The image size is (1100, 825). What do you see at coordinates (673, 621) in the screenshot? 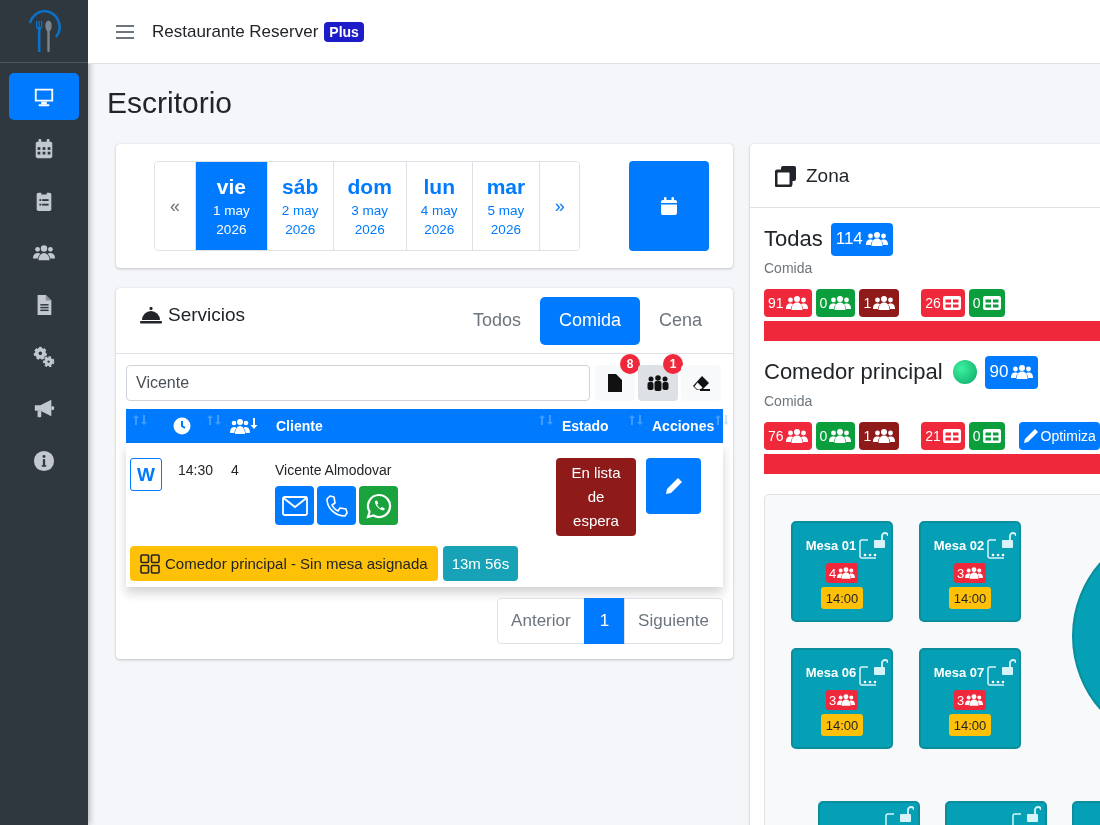
I see `next-page-button: Siguiente` at bounding box center [673, 621].